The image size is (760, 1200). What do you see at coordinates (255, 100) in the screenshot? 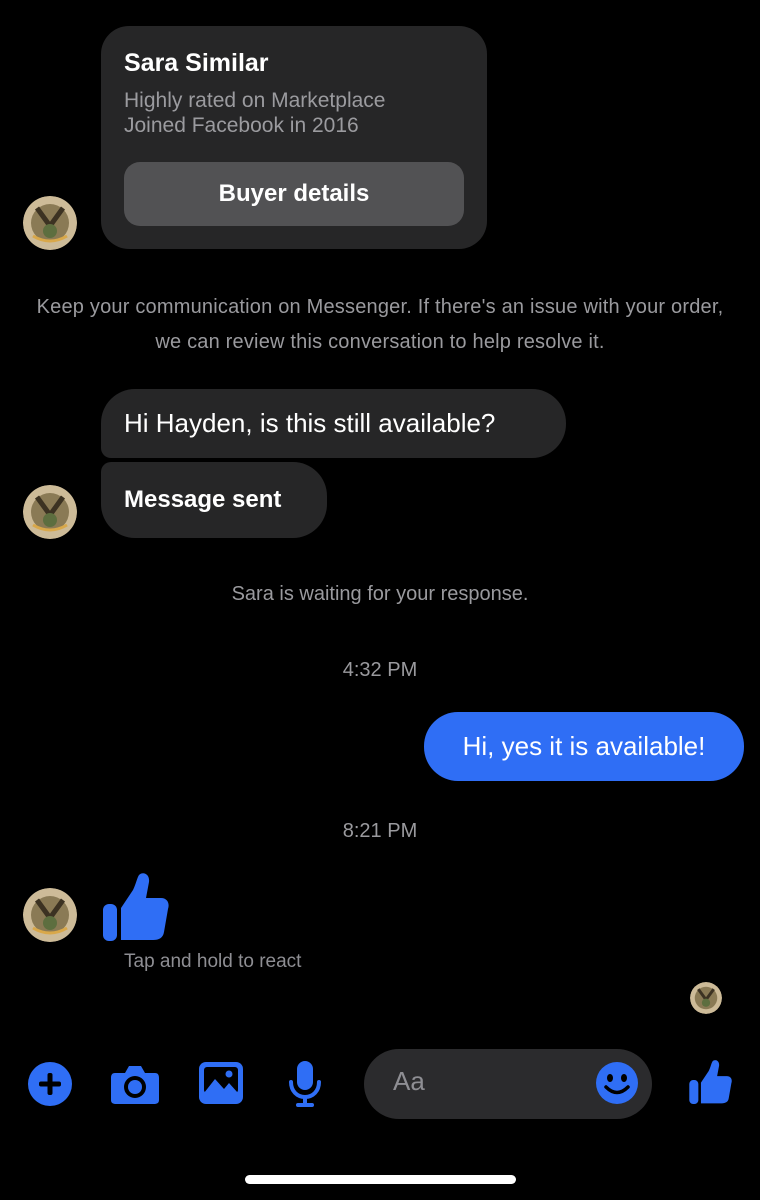
I see `buyer-rating: Highly rated on Marketplace` at bounding box center [255, 100].